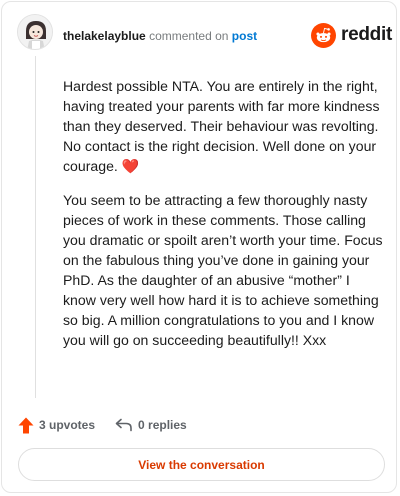 This screenshot has height=496, width=400. I want to click on reddit-logo: reddit, so click(351, 35).